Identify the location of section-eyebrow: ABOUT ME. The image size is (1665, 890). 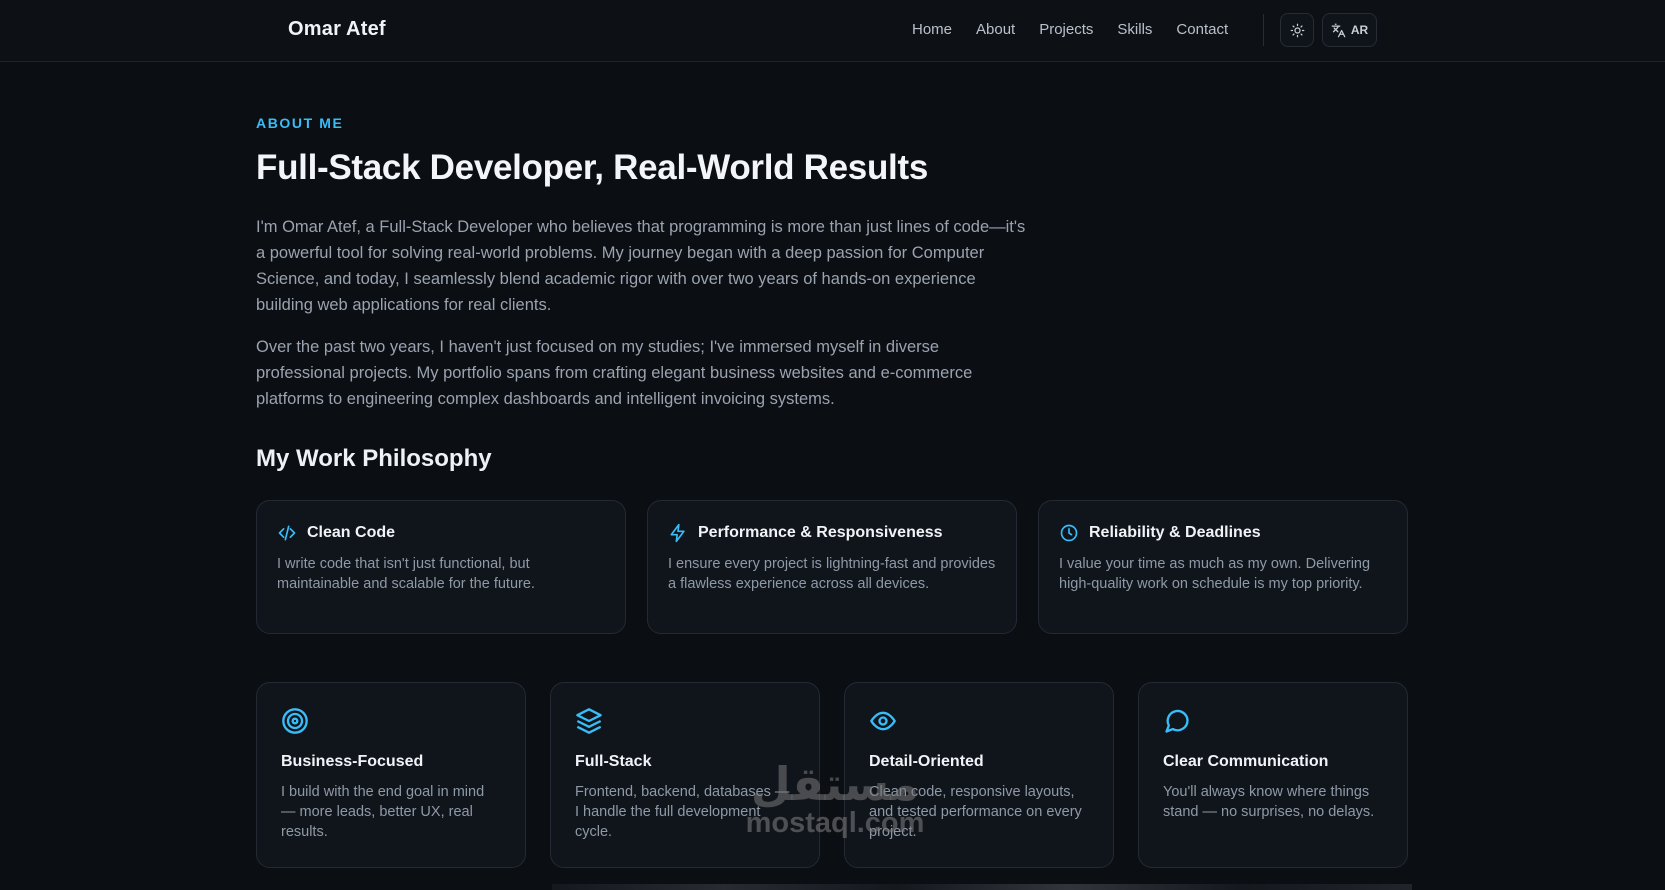
(300, 123).